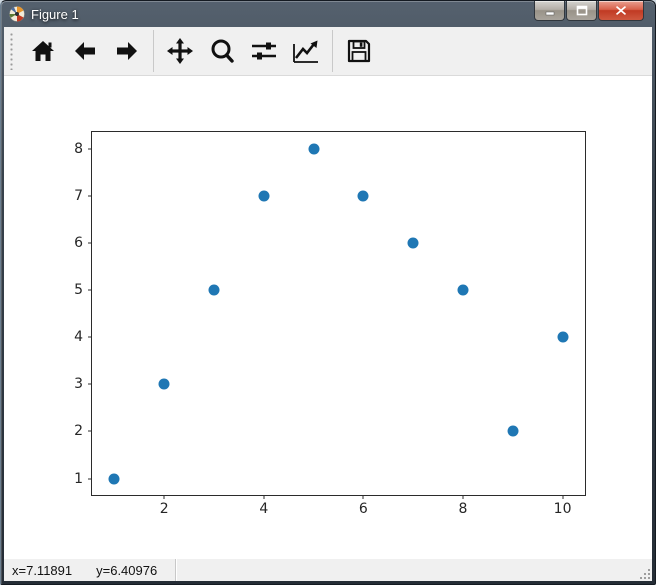 This screenshot has width=656, height=585. I want to click on y-tick-label: 4, so click(78, 337).